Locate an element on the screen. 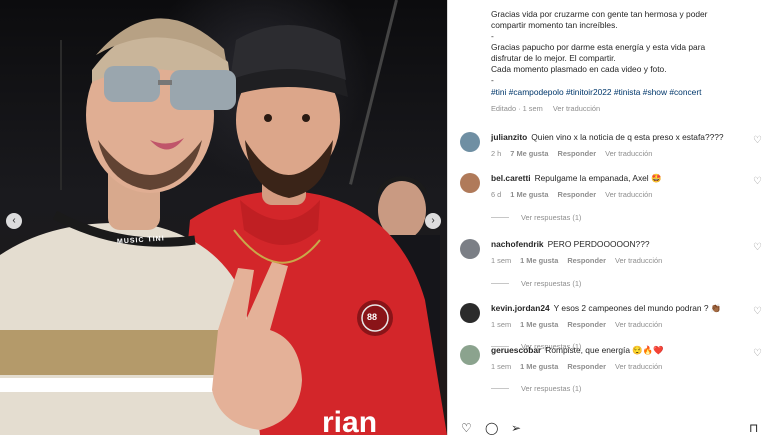 This screenshot has height=435, width=770. comment-text: PERO PERDOOOOON??? is located at coordinates (598, 244).